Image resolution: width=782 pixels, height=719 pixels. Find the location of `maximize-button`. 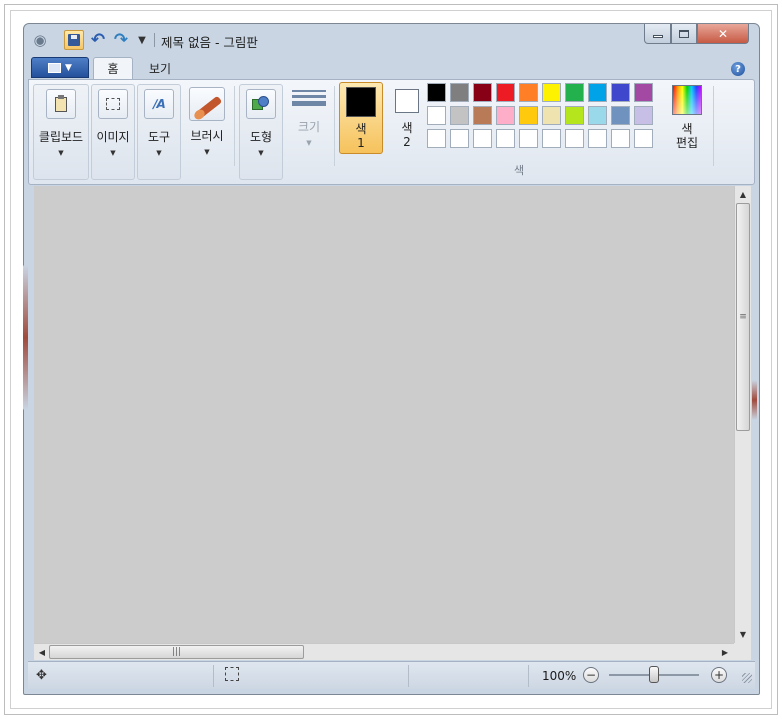

maximize-button is located at coordinates (684, 34).